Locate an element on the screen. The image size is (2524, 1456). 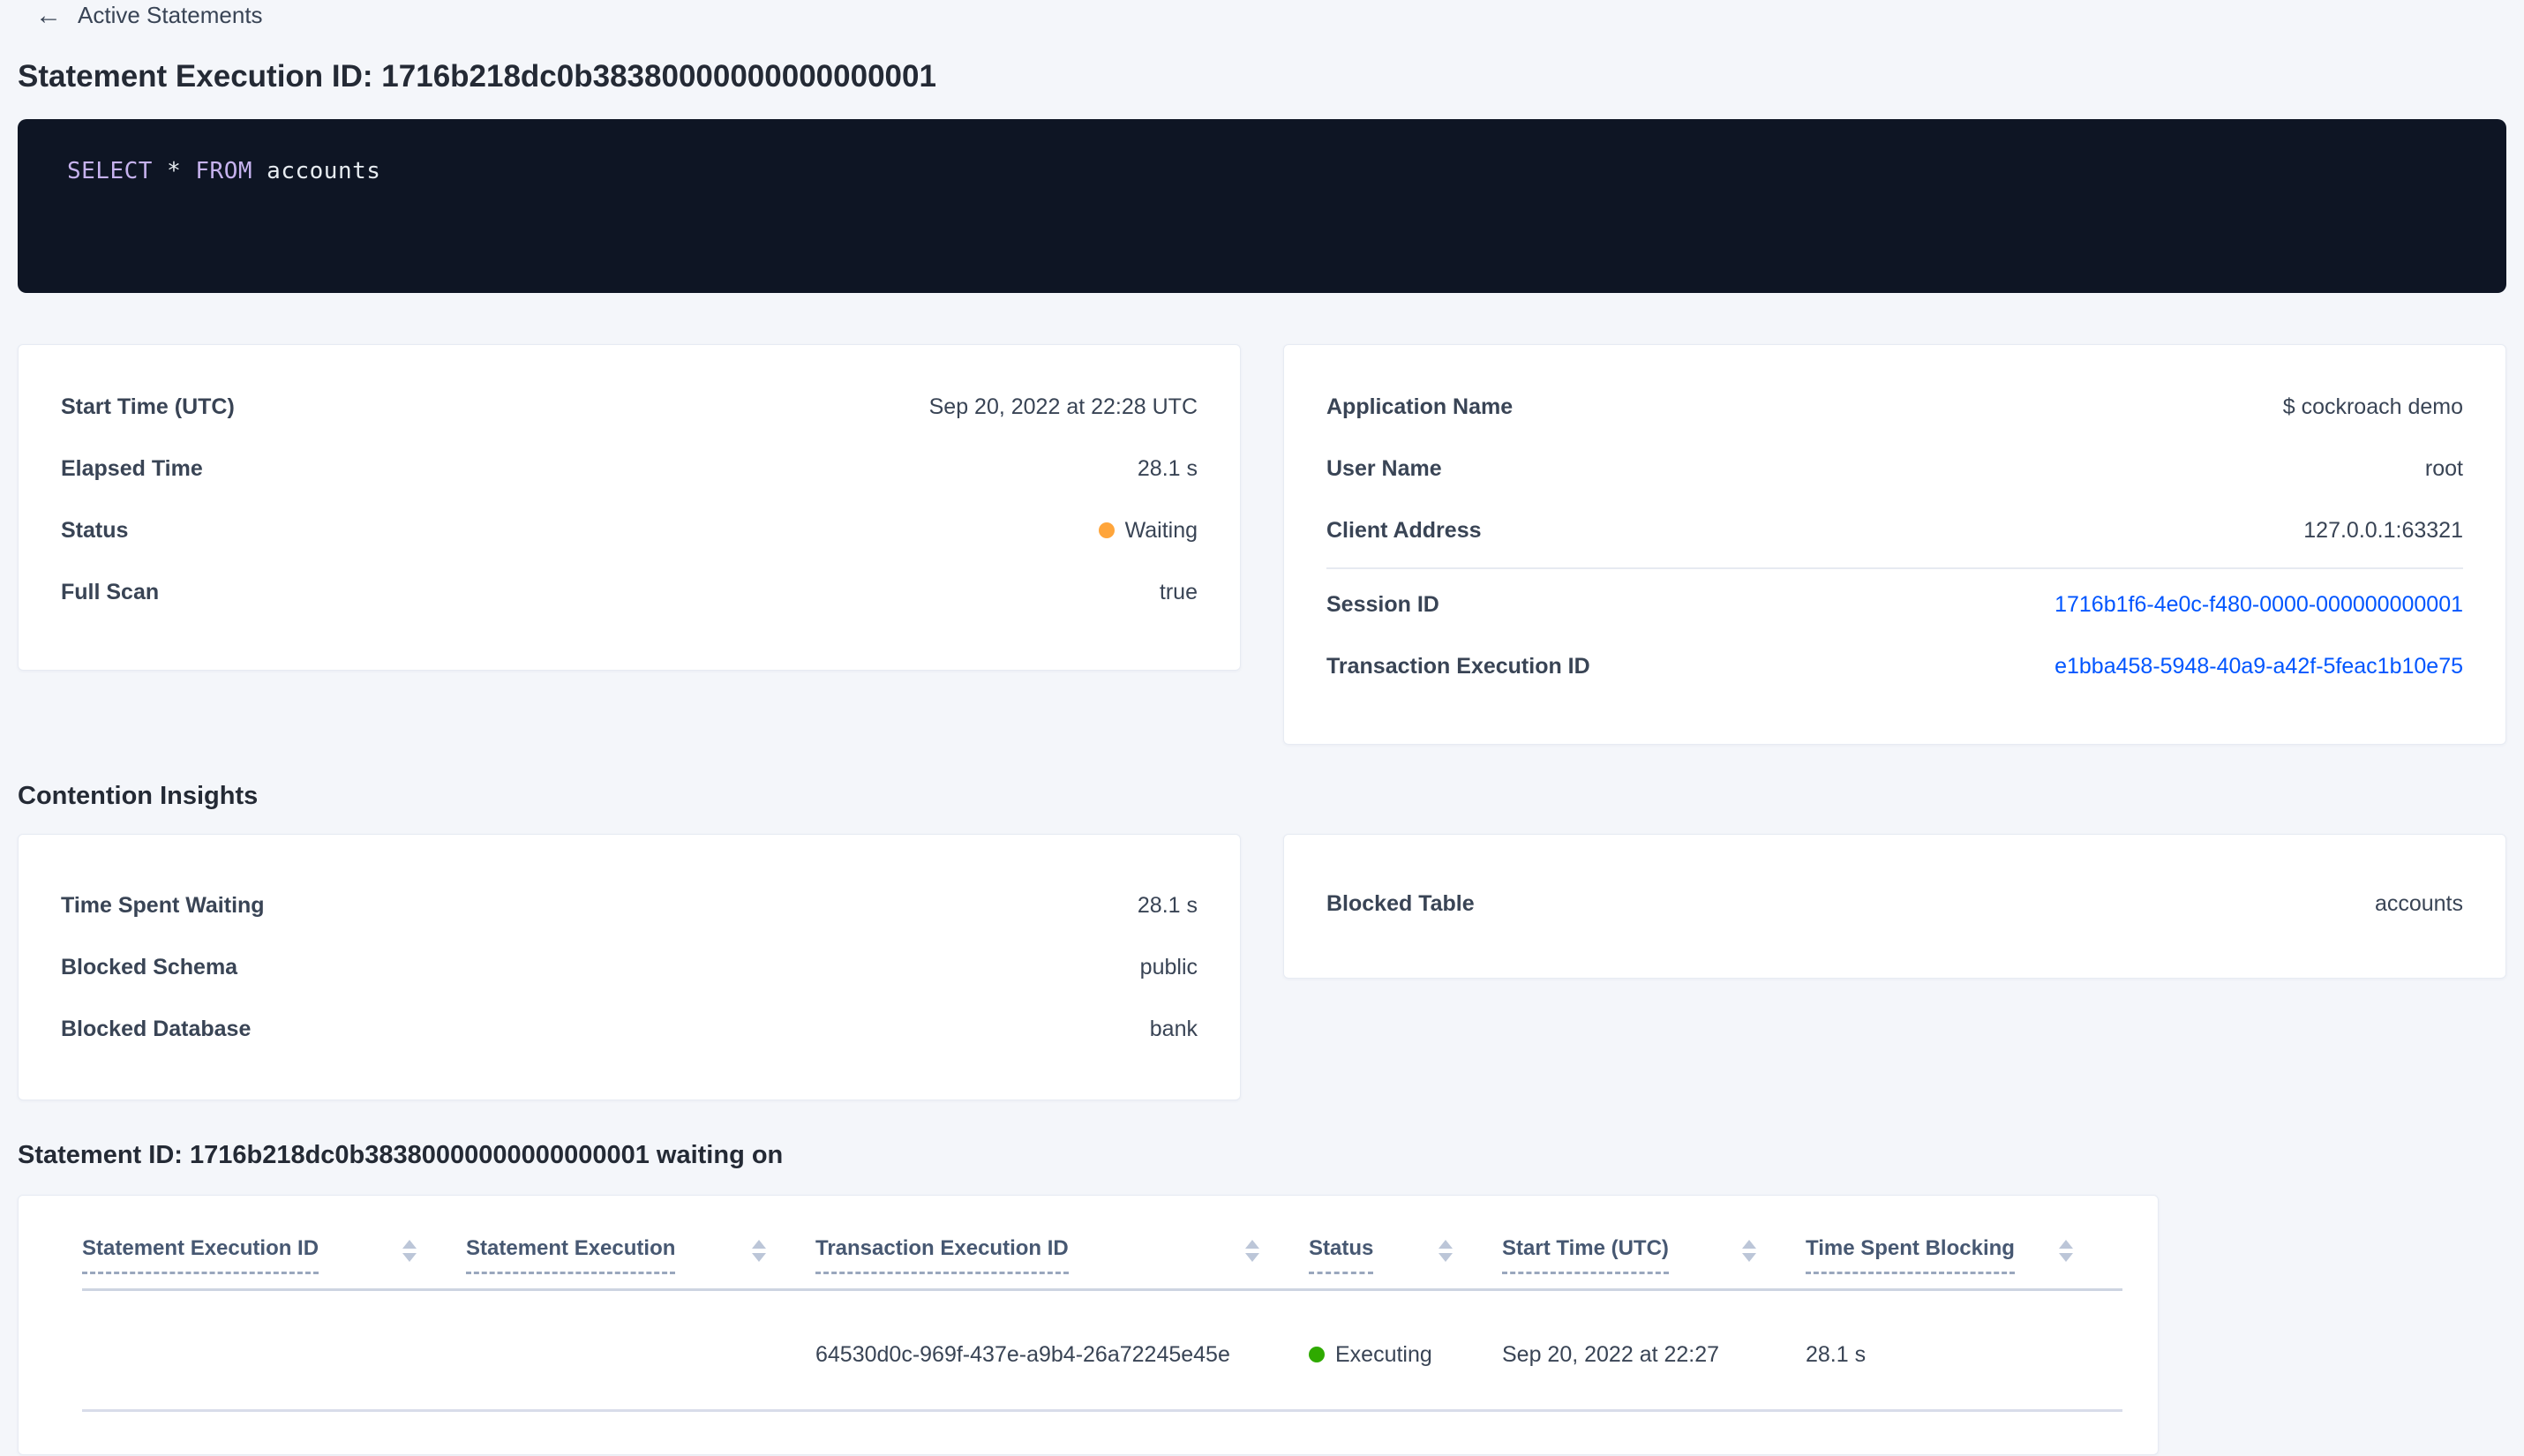
blocked-database-label: Blocked Database is located at coordinates (156, 1029).